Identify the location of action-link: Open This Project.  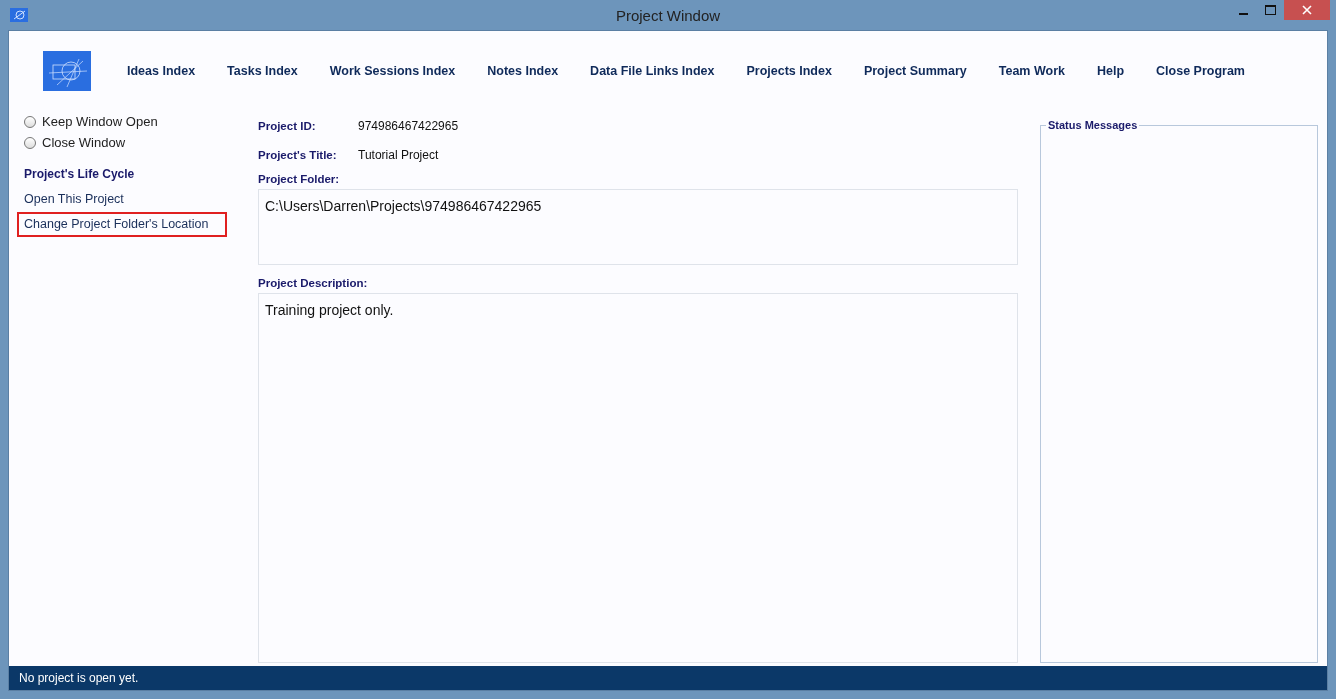
(122, 199).